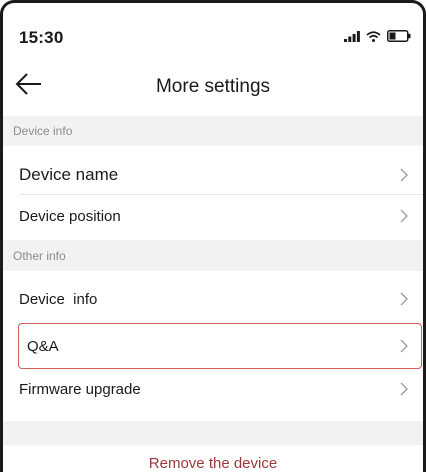  What do you see at coordinates (80, 389) in the screenshot?
I see `row-label: Firmware upgrade` at bounding box center [80, 389].